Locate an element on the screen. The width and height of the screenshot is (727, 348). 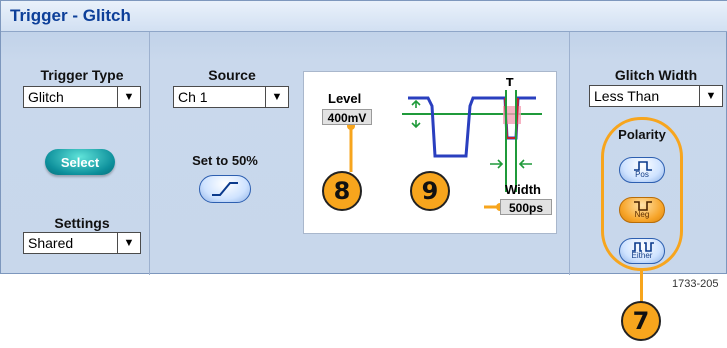
trigger-type-label: Trigger Type is located at coordinates (82, 75).